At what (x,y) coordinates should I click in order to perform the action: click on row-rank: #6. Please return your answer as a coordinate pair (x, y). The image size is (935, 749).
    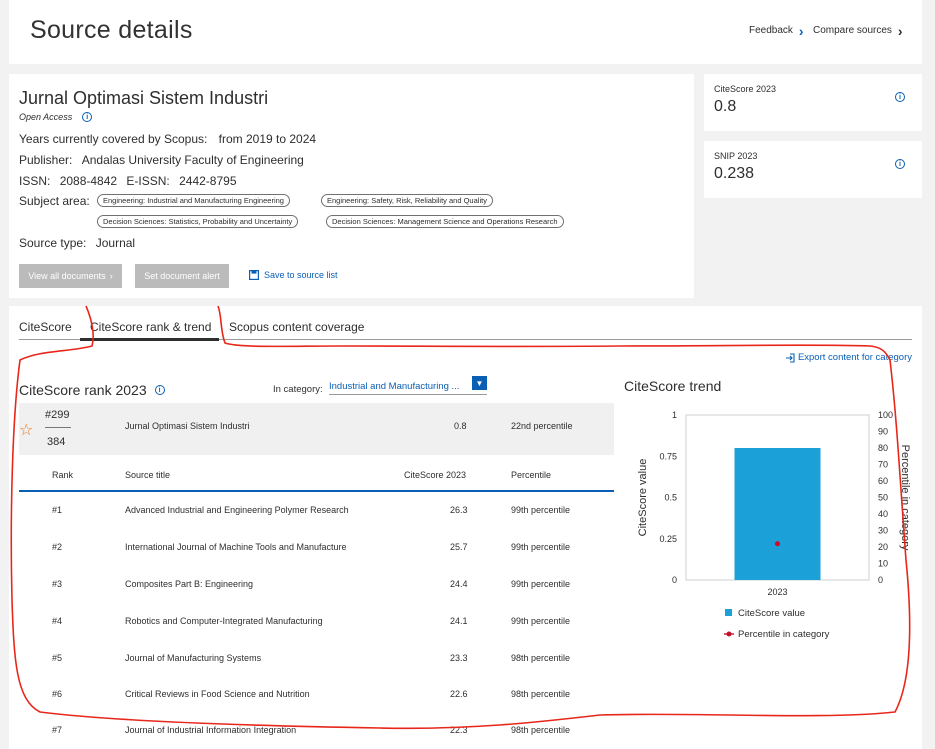
    Looking at the image, I should click on (57, 694).